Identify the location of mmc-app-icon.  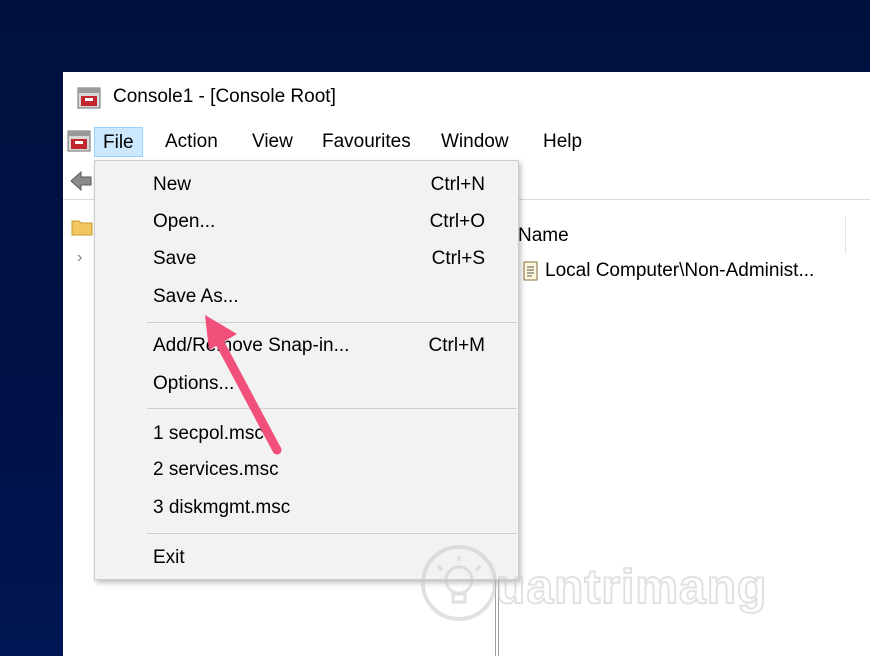
(89, 98).